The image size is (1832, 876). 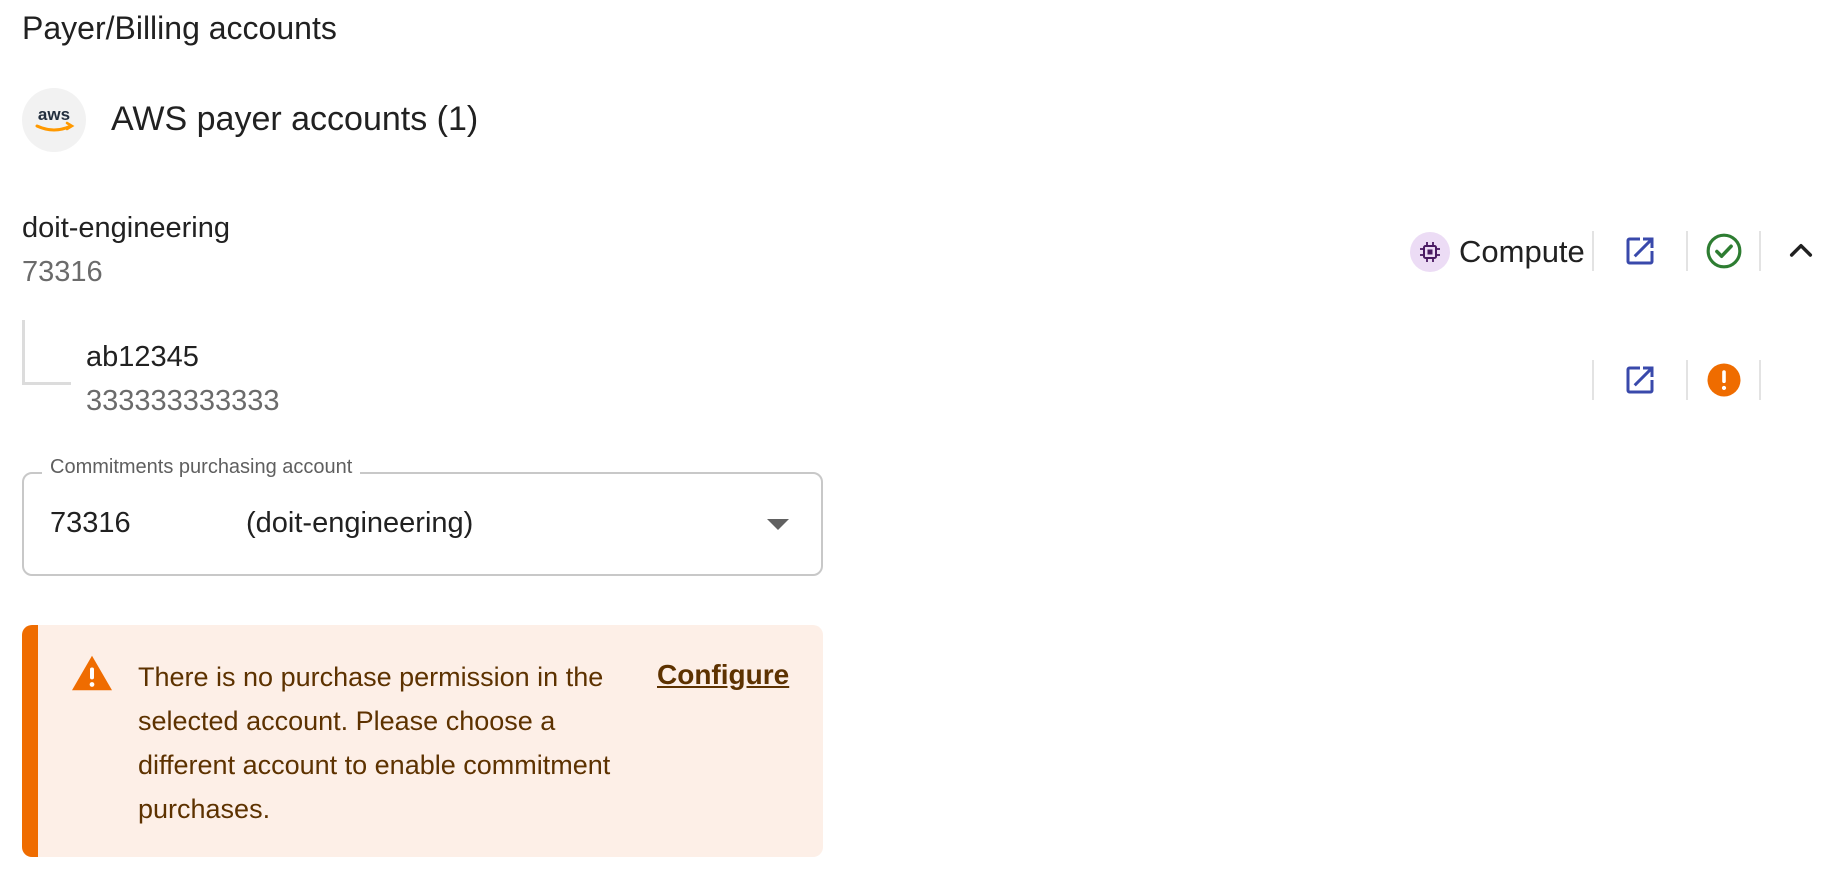 What do you see at coordinates (92, 675) in the screenshot?
I see `warning-icon` at bounding box center [92, 675].